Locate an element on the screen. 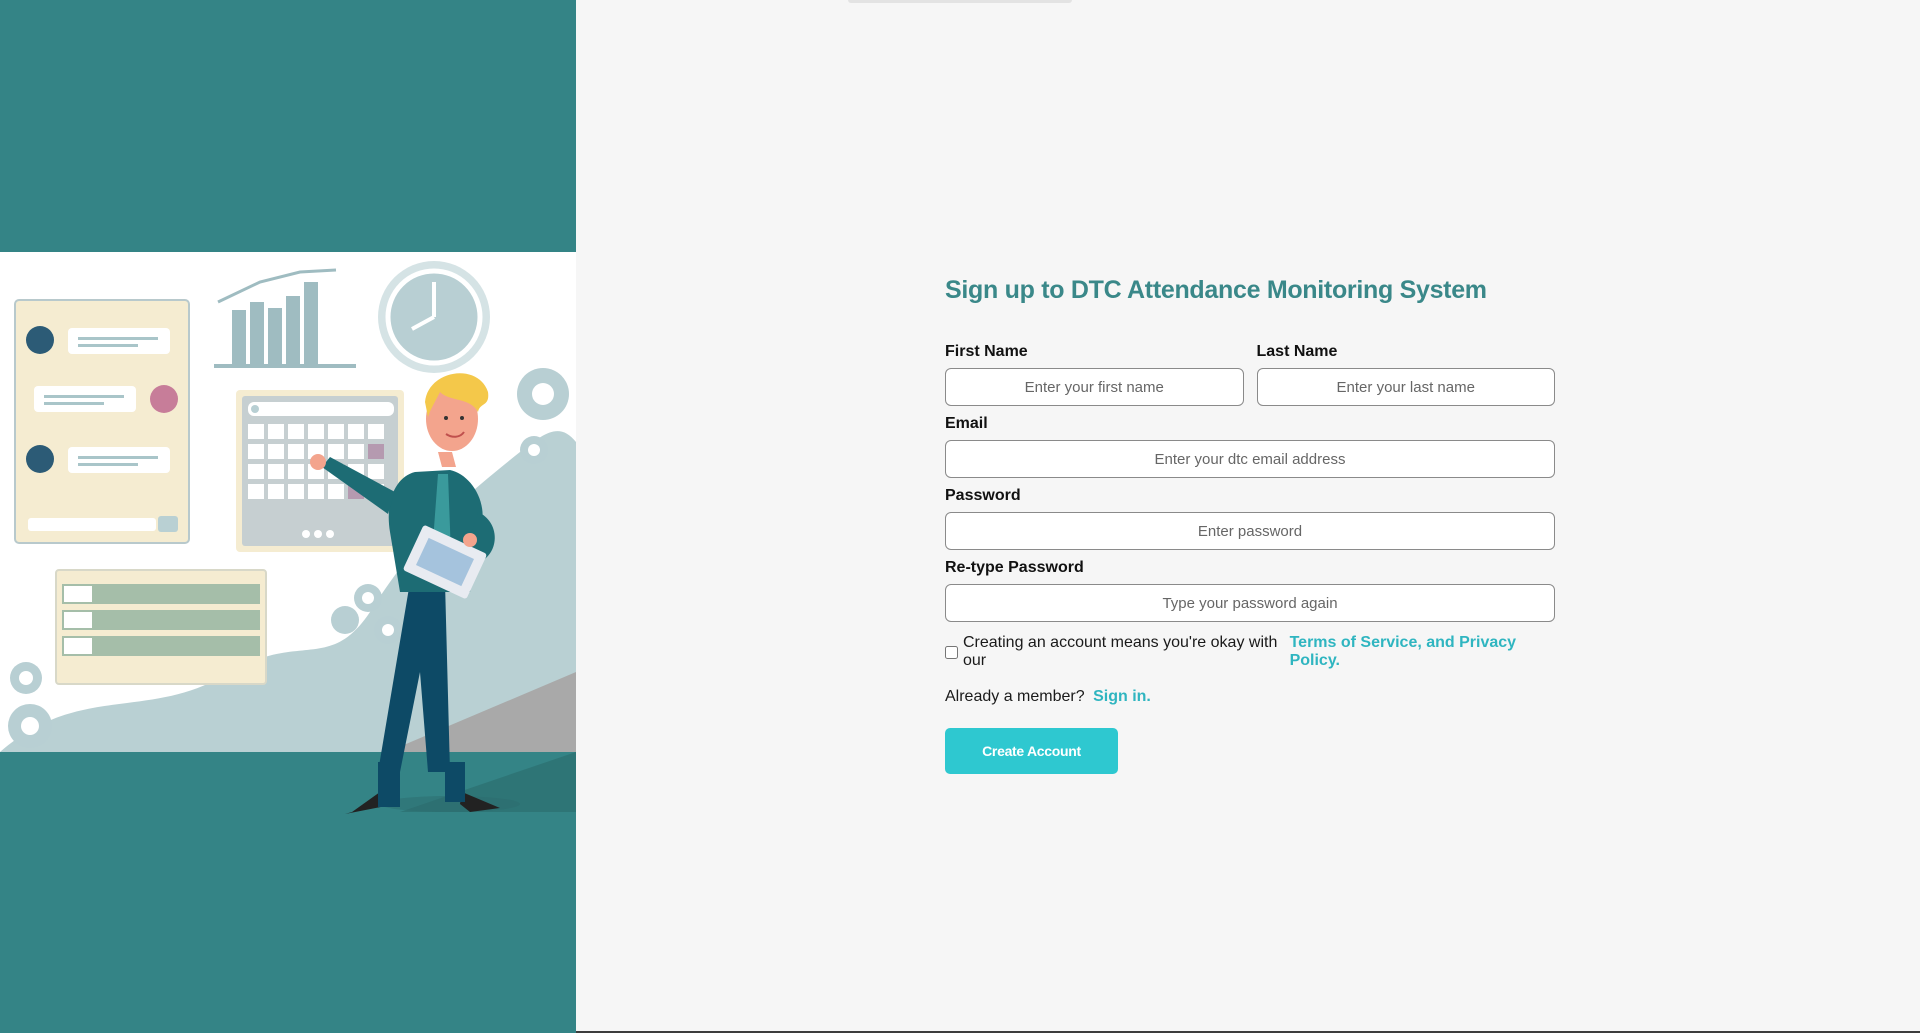 The height and width of the screenshot is (1033, 1920). password-input is located at coordinates (1250, 531).